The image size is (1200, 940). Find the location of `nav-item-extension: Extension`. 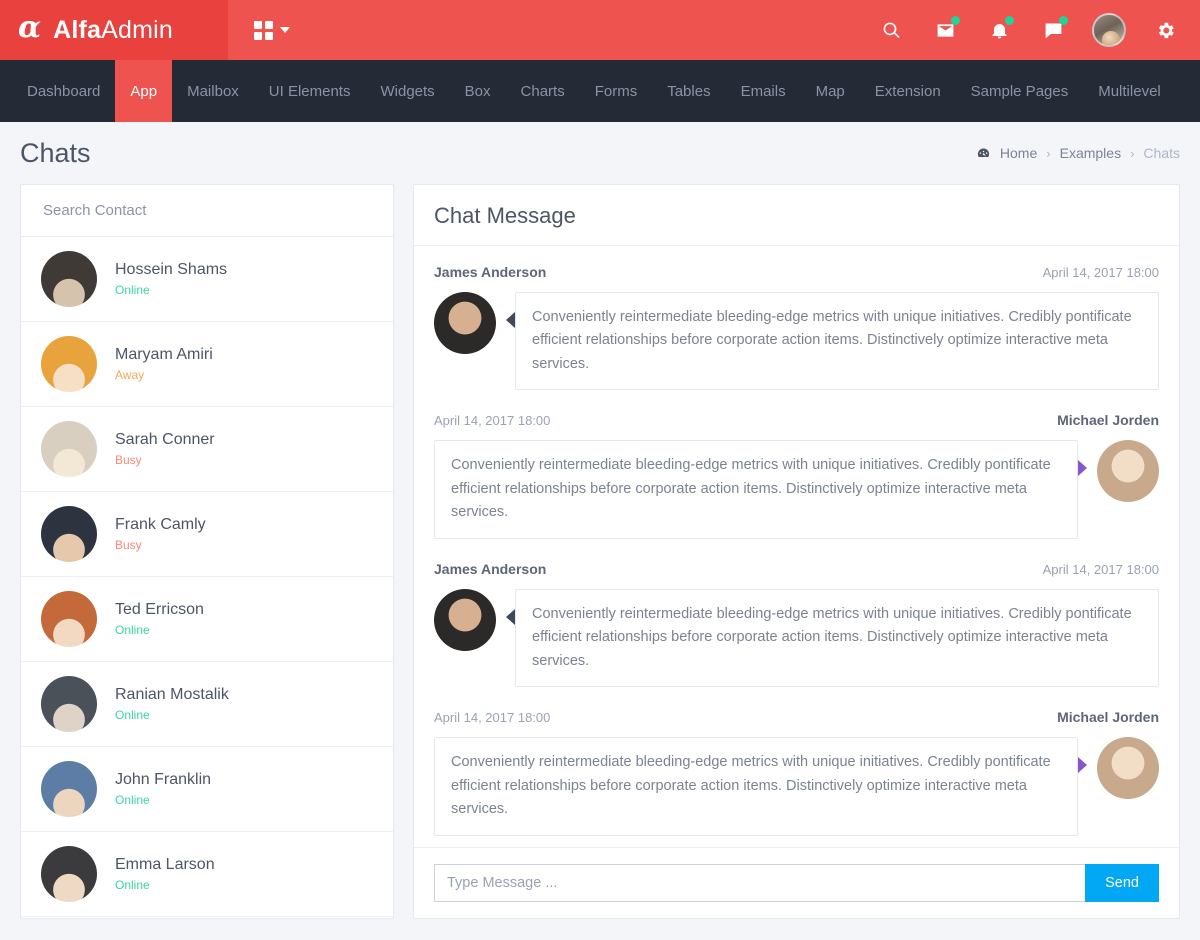

nav-item-extension: Extension is located at coordinates (908, 91).